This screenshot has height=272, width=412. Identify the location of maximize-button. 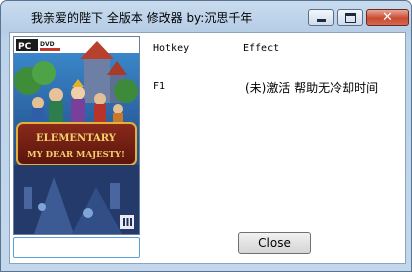
(350, 17).